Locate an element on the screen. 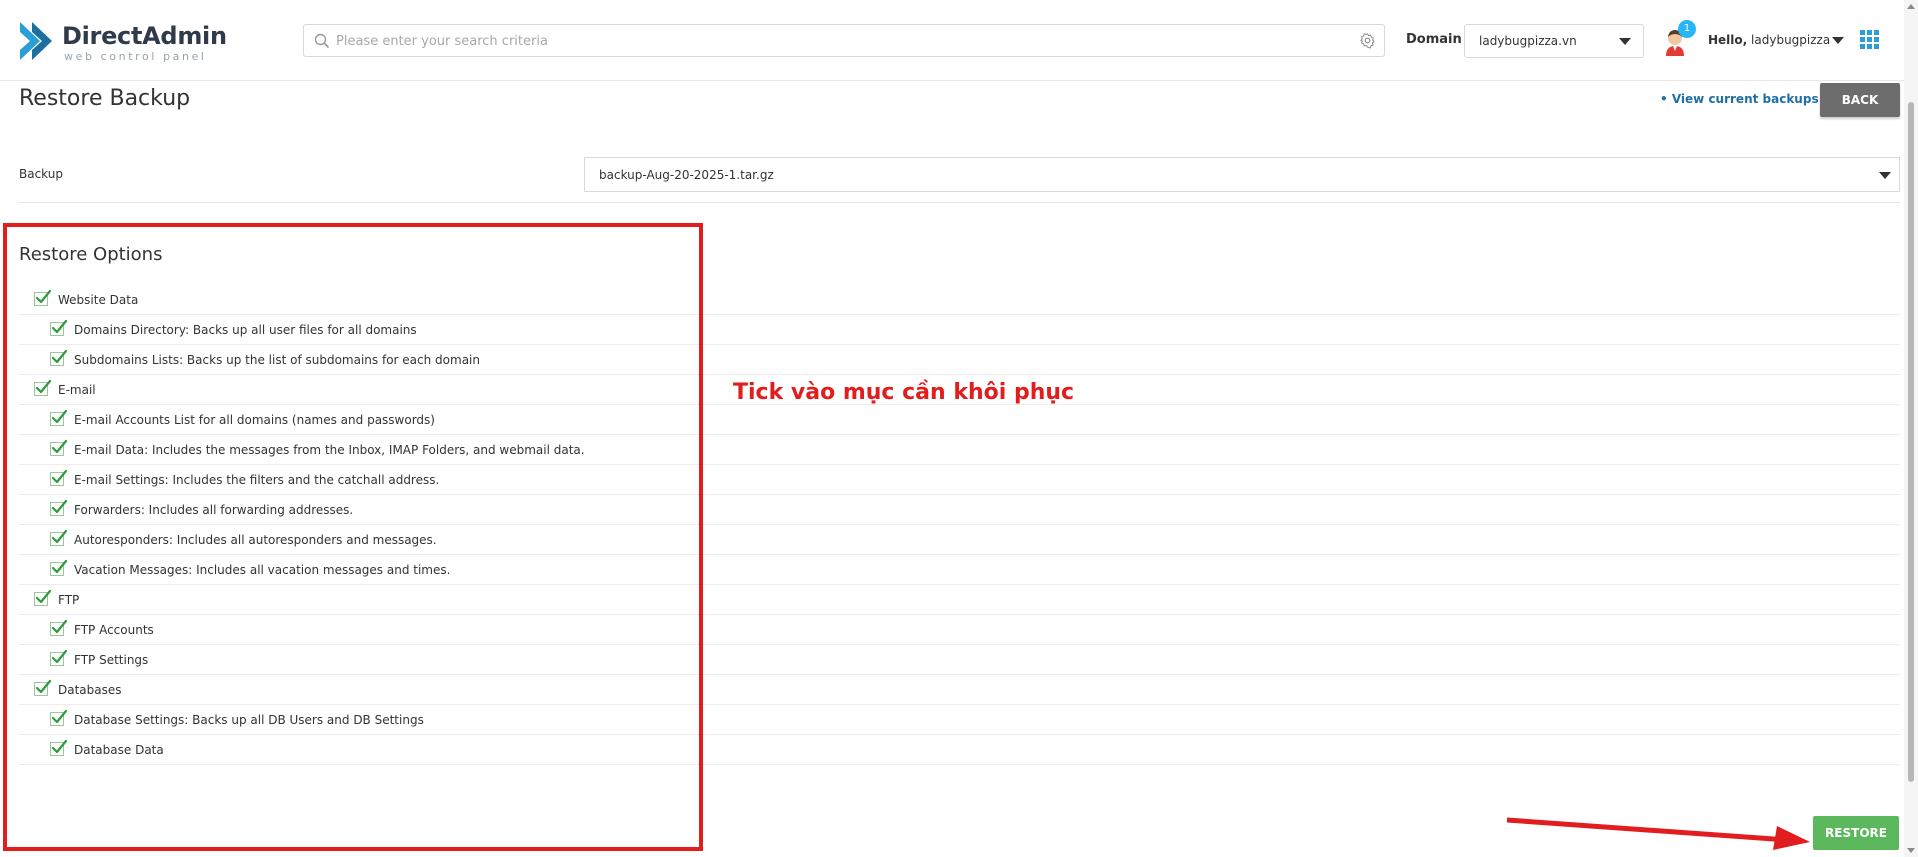  user-greeting: Hello, ladybugpizza is located at coordinates (1769, 40).